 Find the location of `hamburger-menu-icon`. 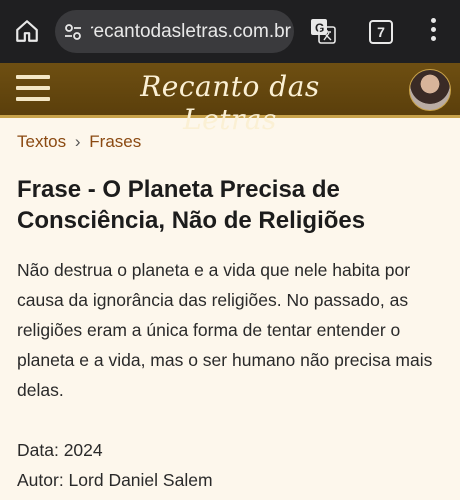

hamburger-menu-icon is located at coordinates (33, 88).